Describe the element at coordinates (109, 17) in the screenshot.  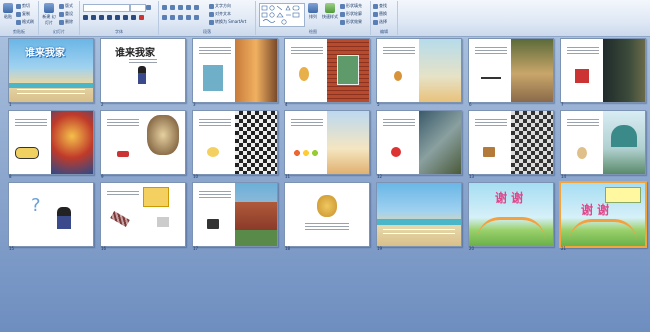
I see `strikethrough-icon` at that location.